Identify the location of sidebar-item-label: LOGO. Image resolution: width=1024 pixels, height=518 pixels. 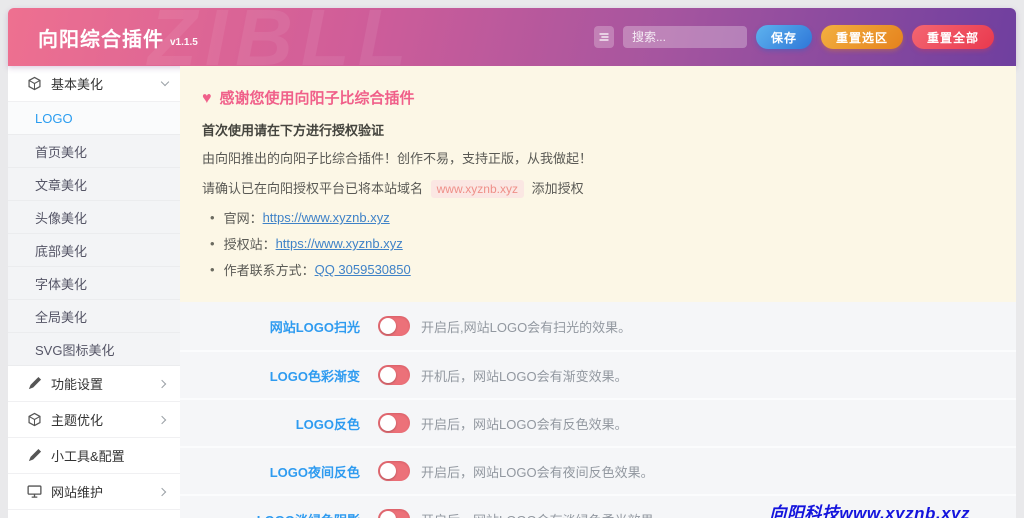
(54, 118).